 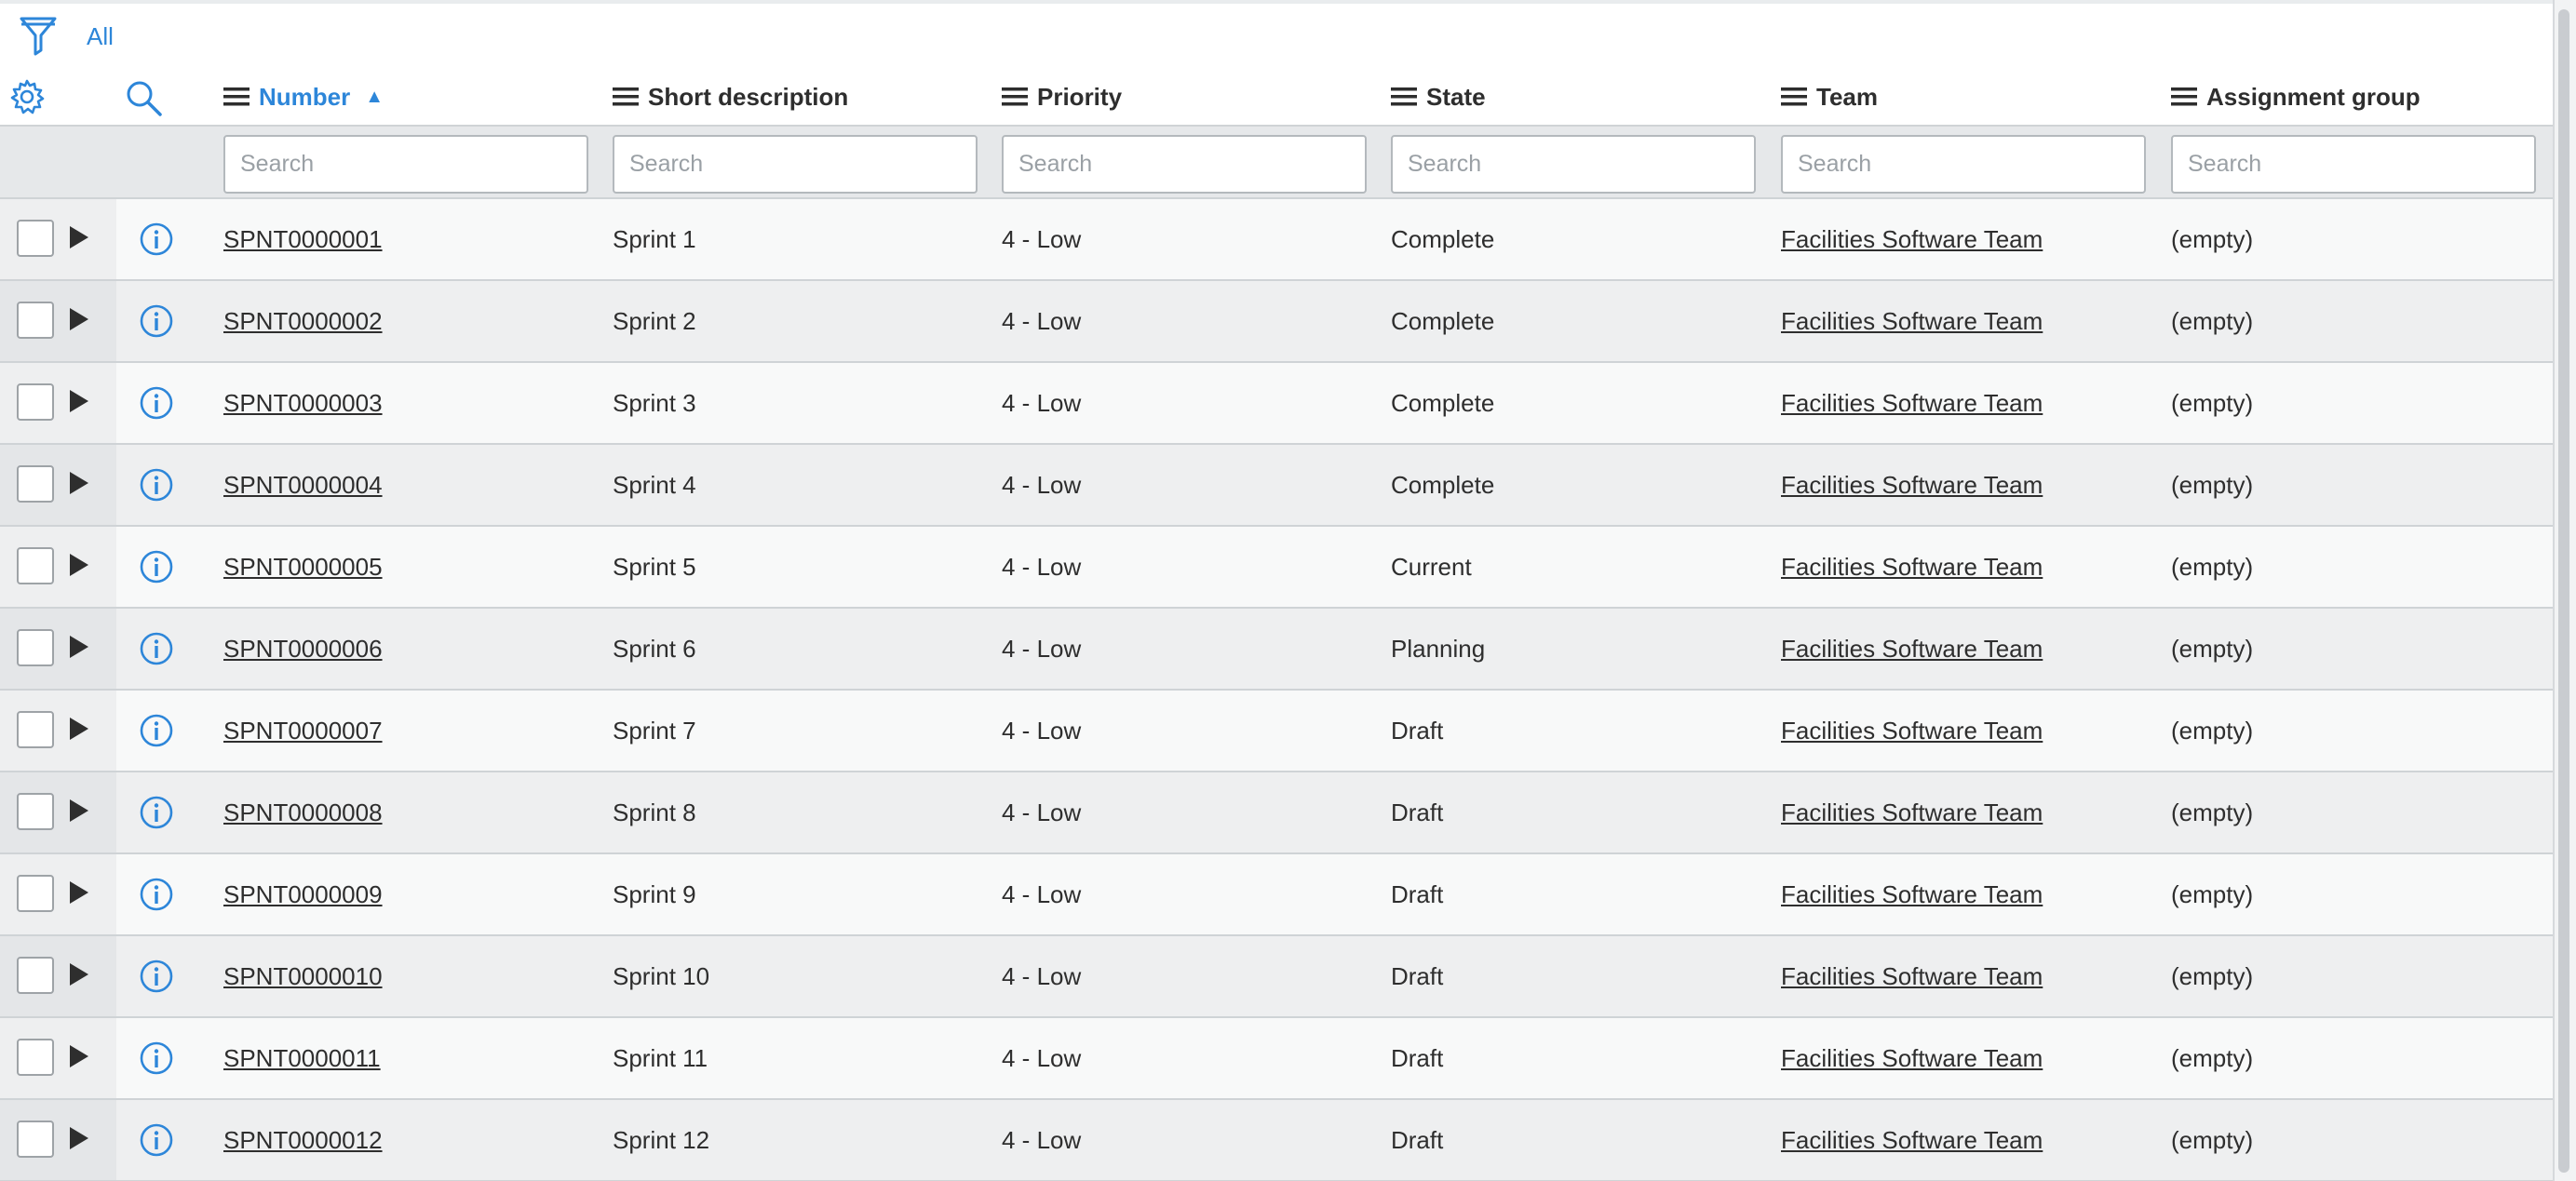 What do you see at coordinates (1438, 97) in the screenshot?
I see `column-header-state: State` at bounding box center [1438, 97].